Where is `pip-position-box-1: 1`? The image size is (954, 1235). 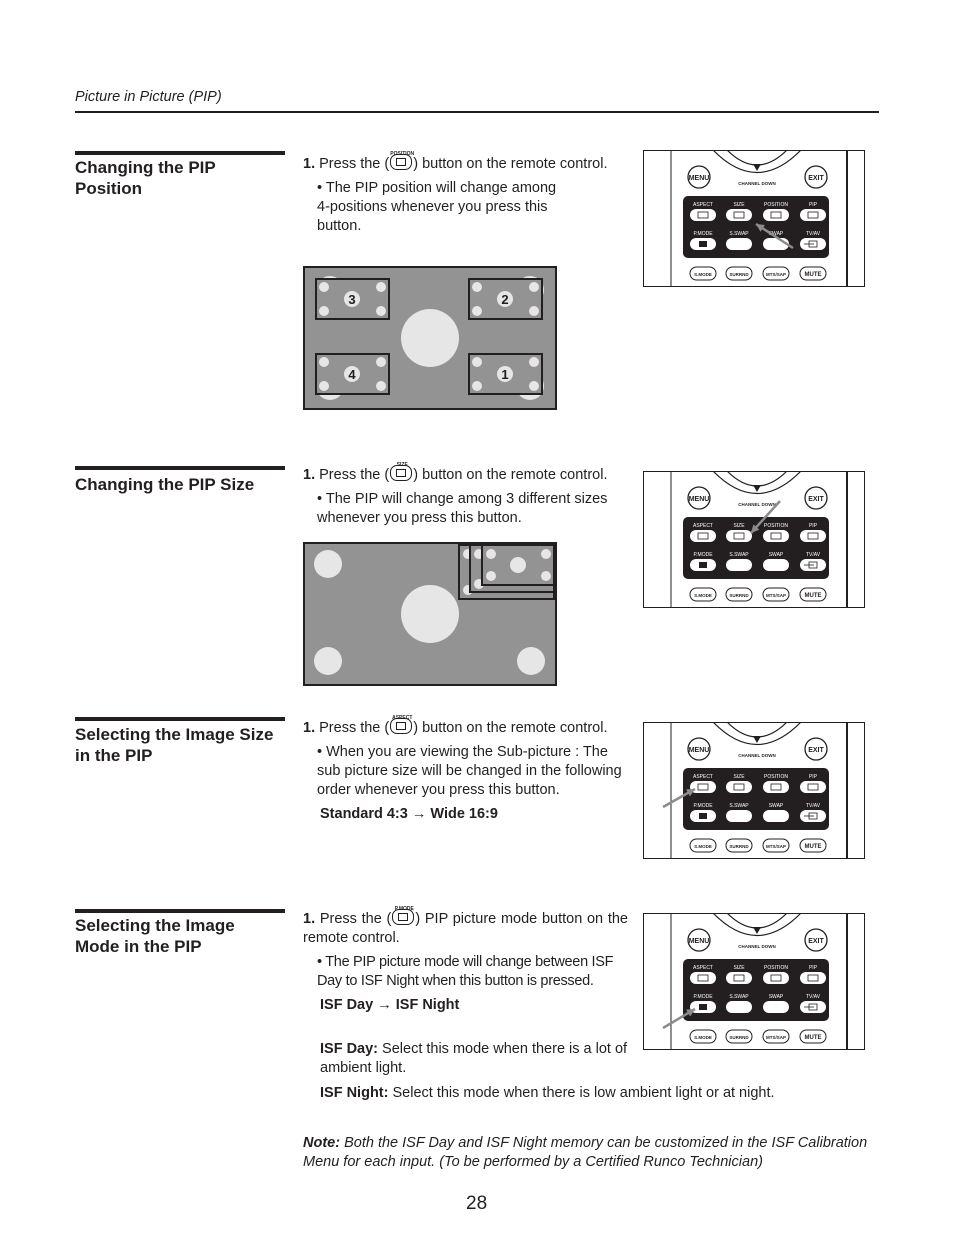
pip-position-box-1: 1 is located at coordinates (505, 374).